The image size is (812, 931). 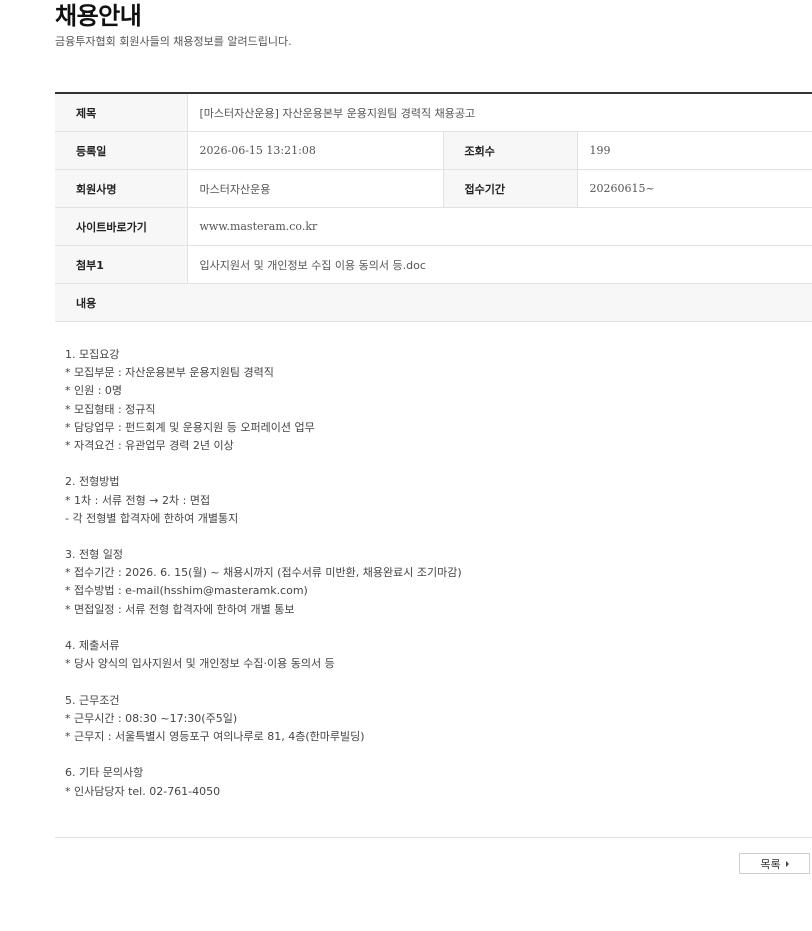 What do you see at coordinates (770, 864) in the screenshot?
I see `list-button-label: 목록` at bounding box center [770, 864].